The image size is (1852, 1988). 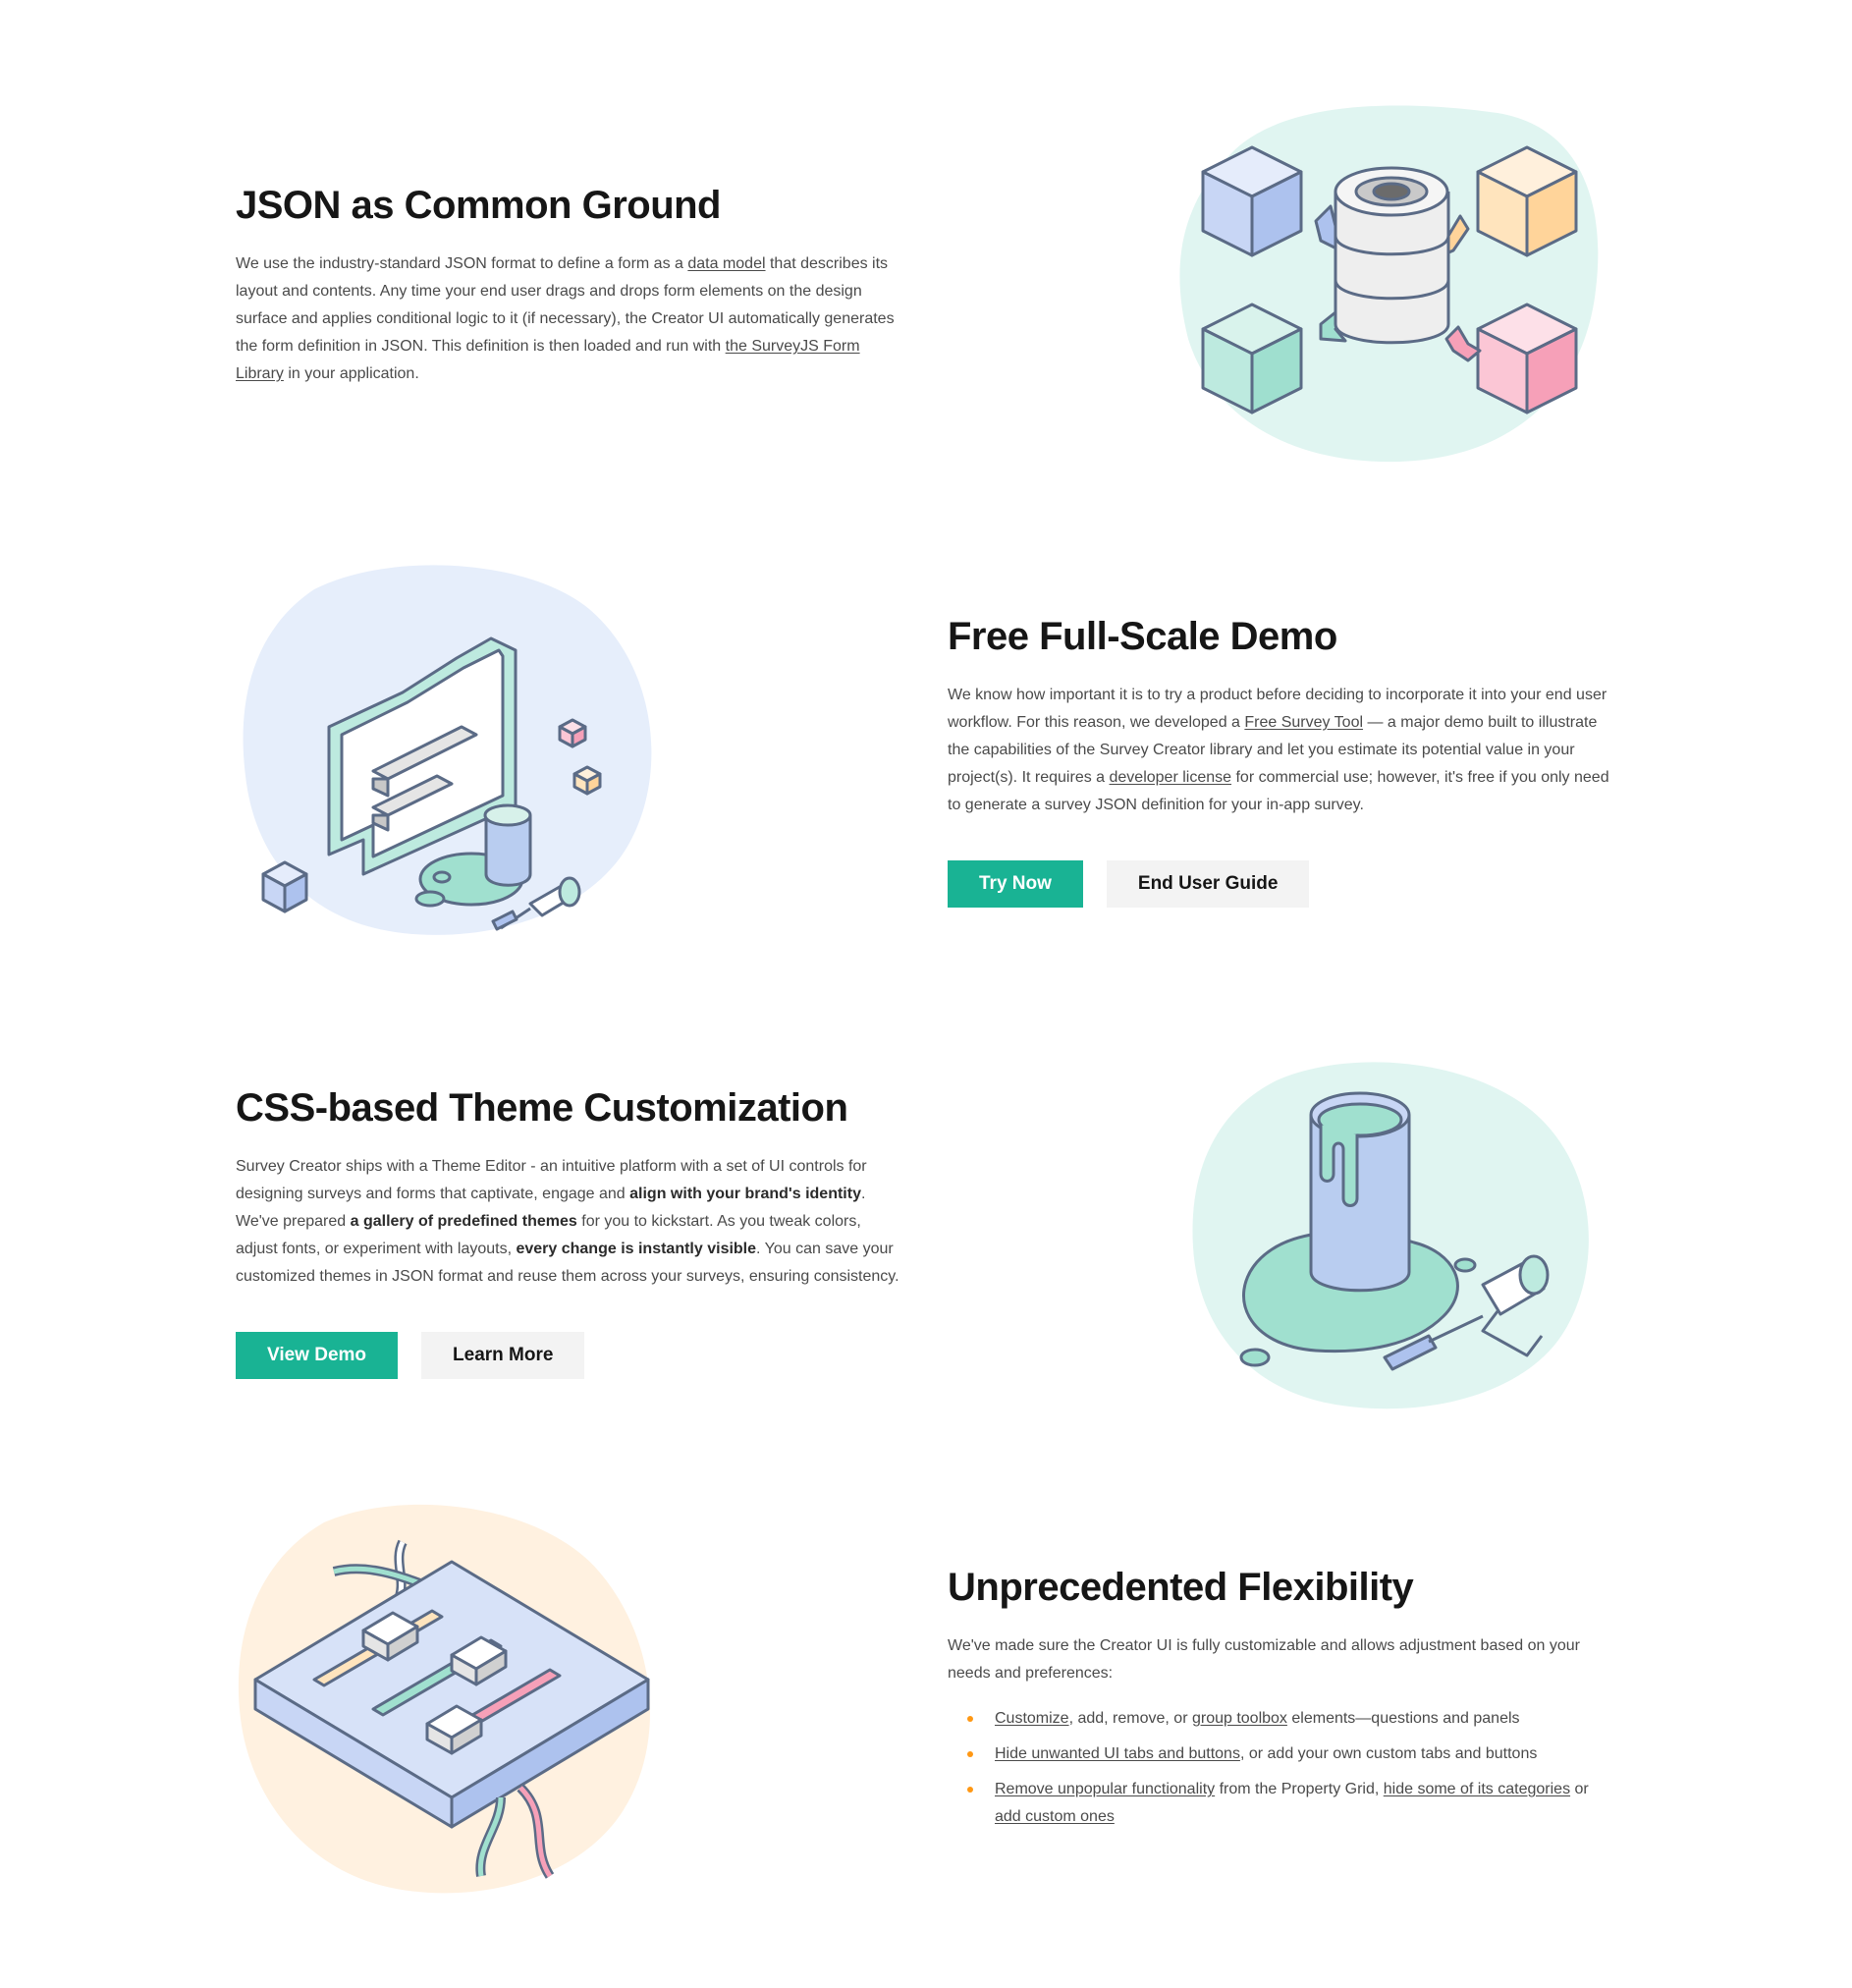 What do you see at coordinates (317, 1355) in the screenshot?
I see `view-demo-button: View Demo` at bounding box center [317, 1355].